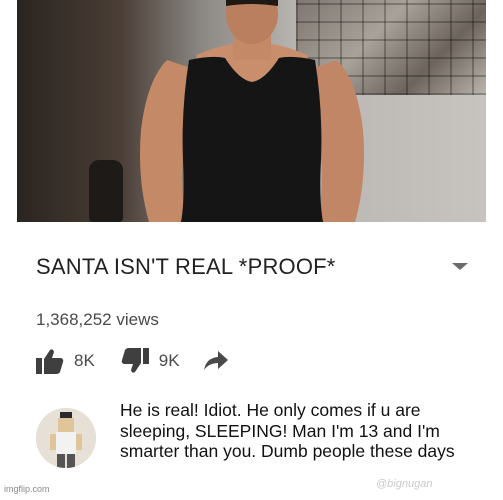 This screenshot has height=500, width=503. What do you see at coordinates (50, 361) in the screenshot?
I see `thumbs-up-icon` at bounding box center [50, 361].